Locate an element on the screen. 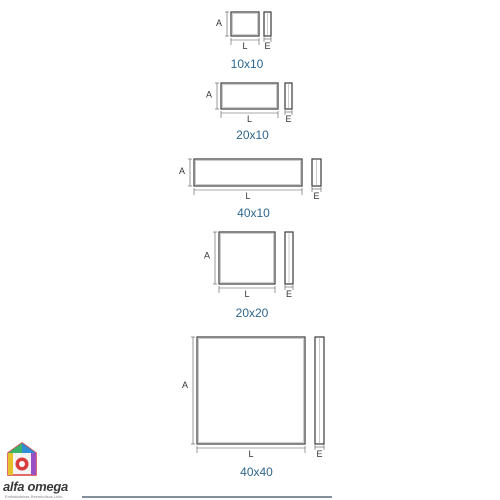 This screenshot has height=500, width=500. tile-size-caption: 40x10 is located at coordinates (253, 213).